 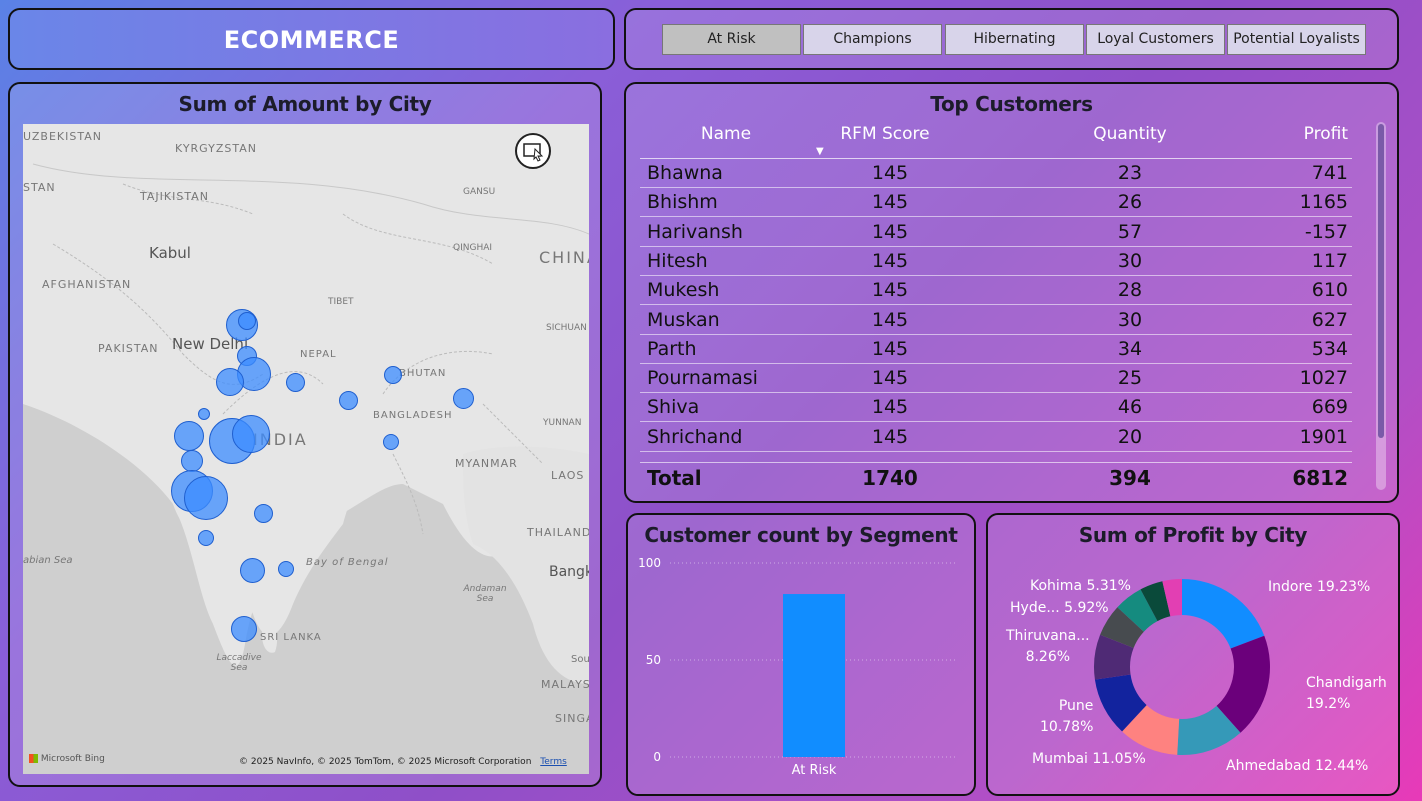 What do you see at coordinates (473, 248) in the screenshot?
I see `map-label-qinghai: QINGHAI` at bounding box center [473, 248].